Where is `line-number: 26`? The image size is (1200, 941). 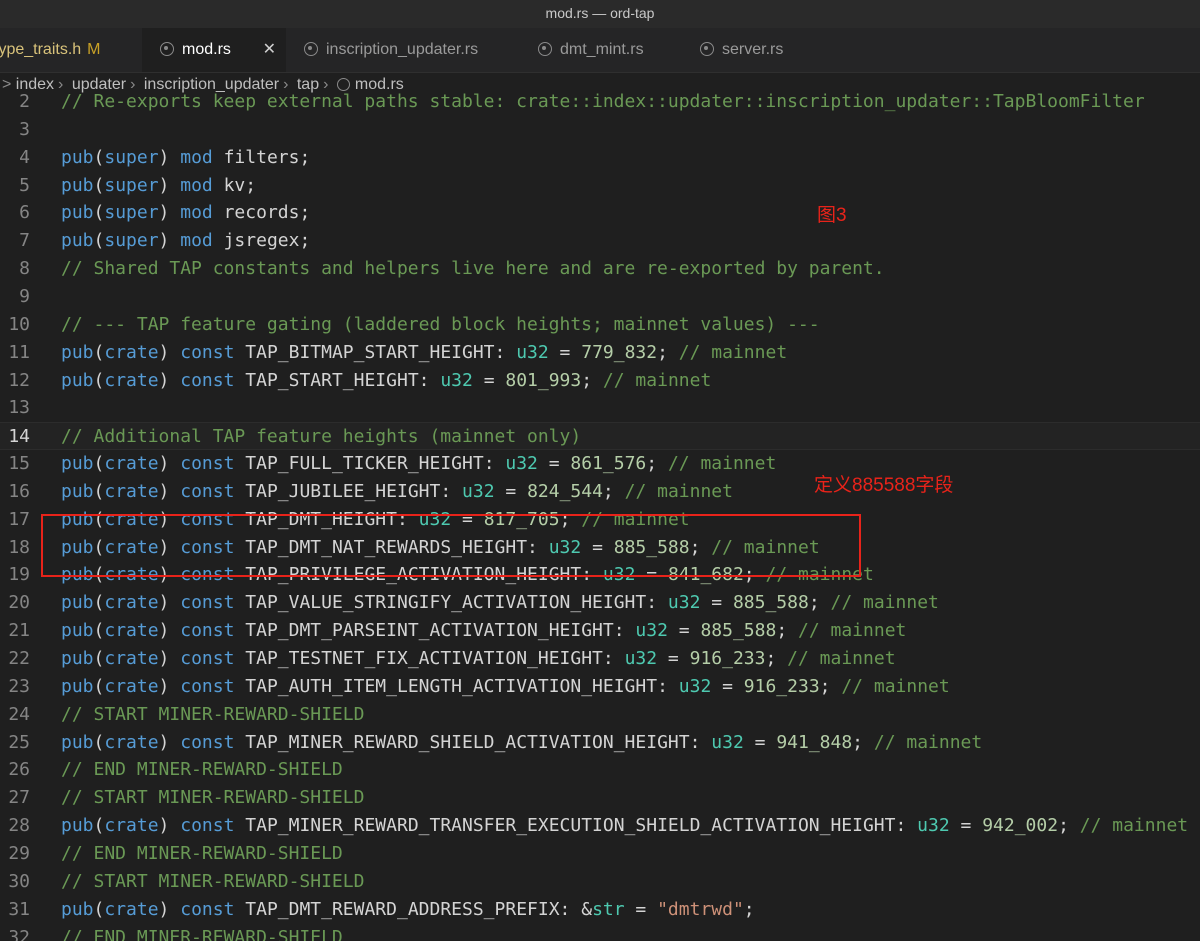 line-number: 26 is located at coordinates (19, 770).